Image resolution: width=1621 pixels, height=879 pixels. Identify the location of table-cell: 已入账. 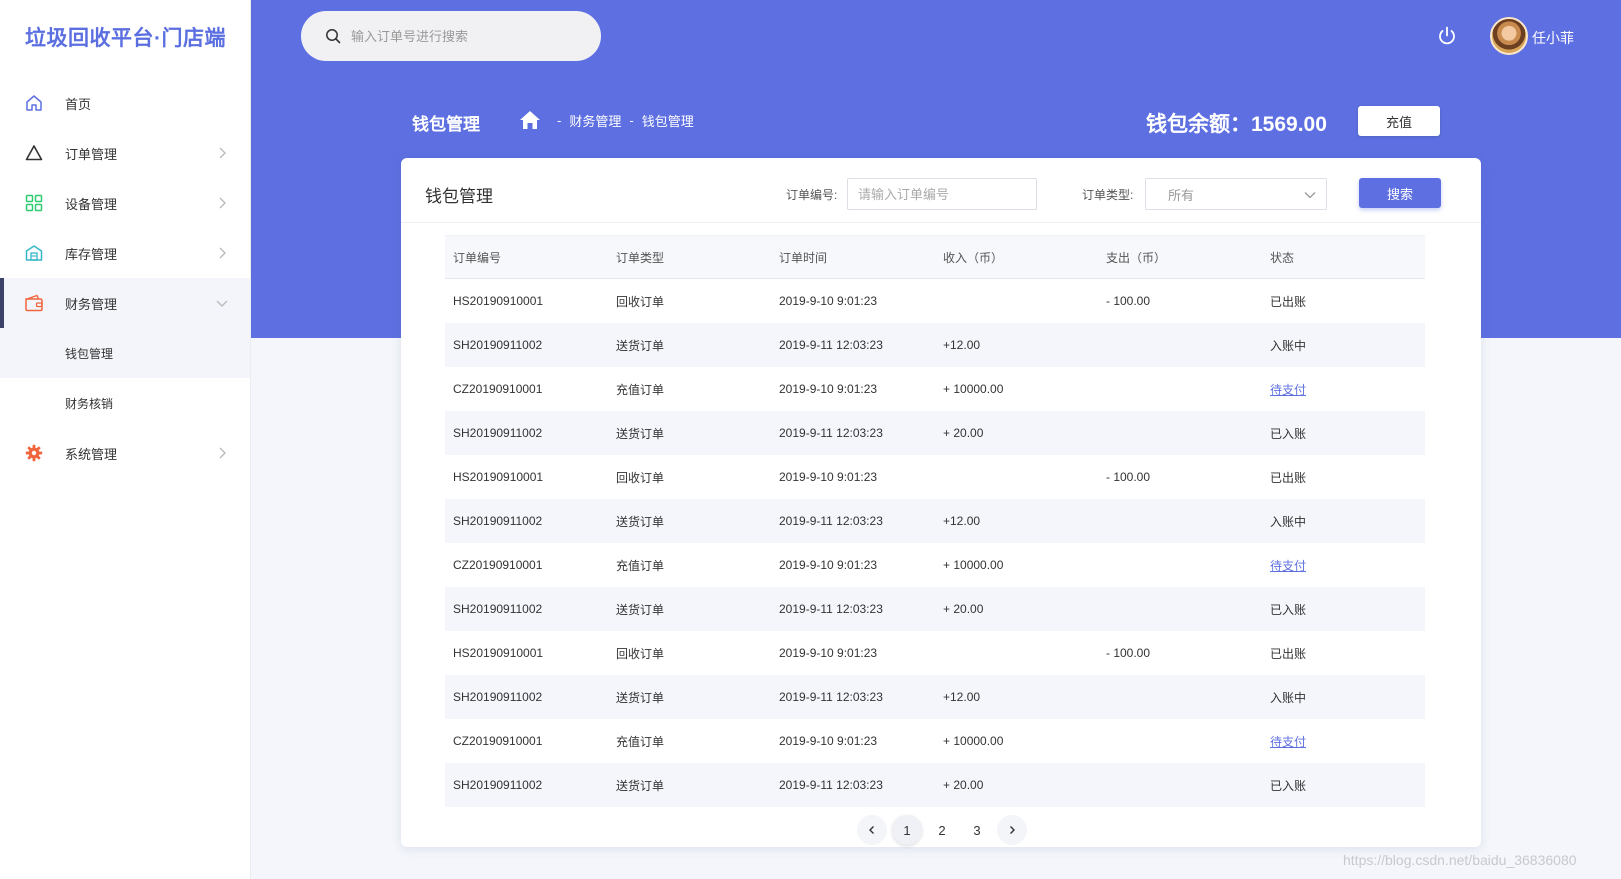
(1343, 785).